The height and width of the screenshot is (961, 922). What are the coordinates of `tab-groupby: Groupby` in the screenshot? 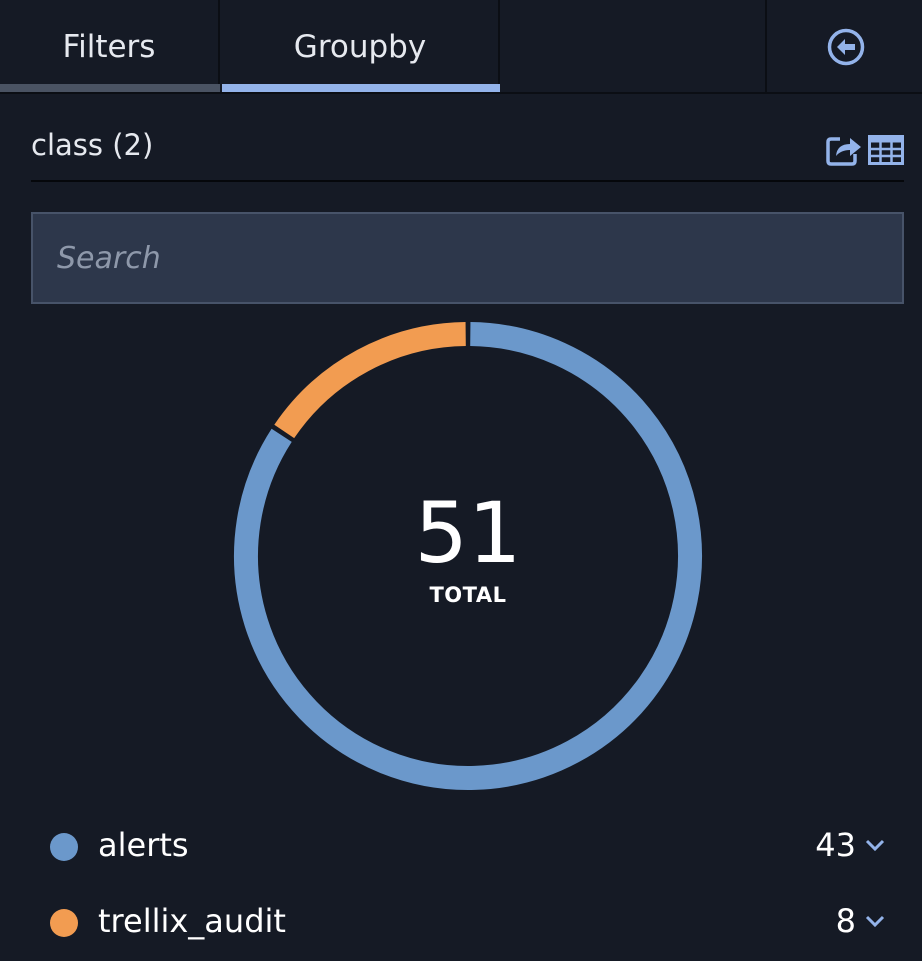 It's located at (361, 47).